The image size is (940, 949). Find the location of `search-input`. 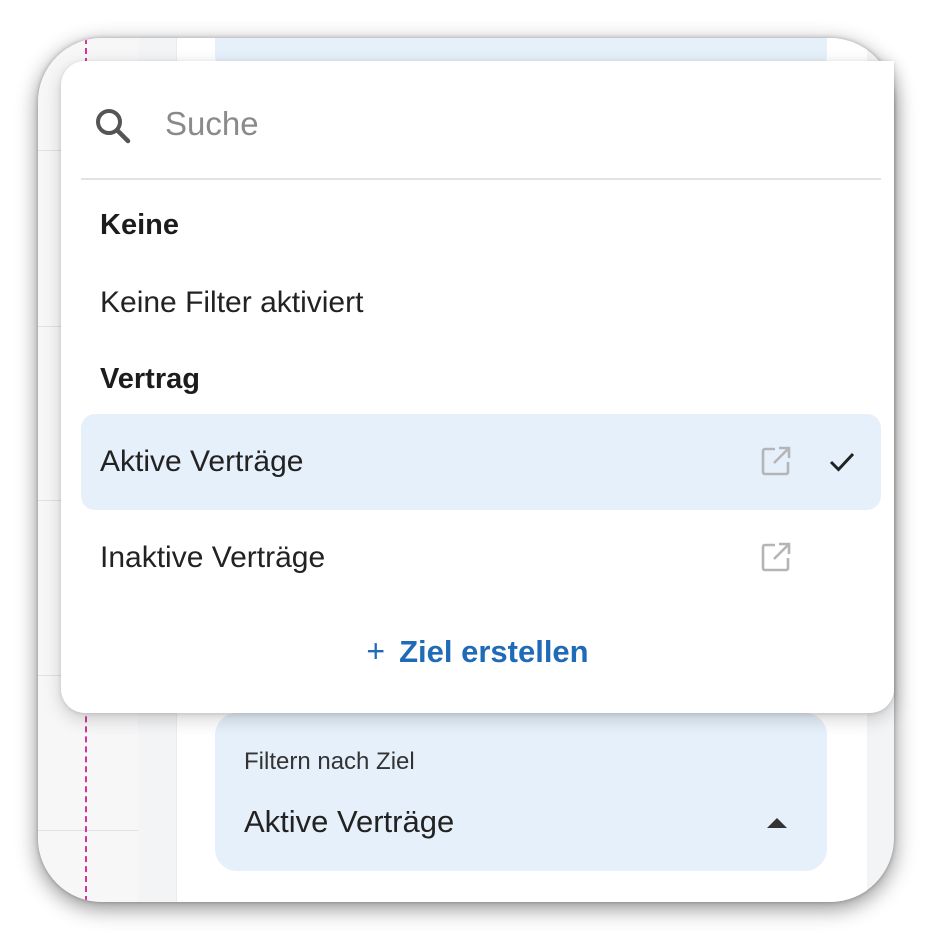

search-input is located at coordinates (485, 124).